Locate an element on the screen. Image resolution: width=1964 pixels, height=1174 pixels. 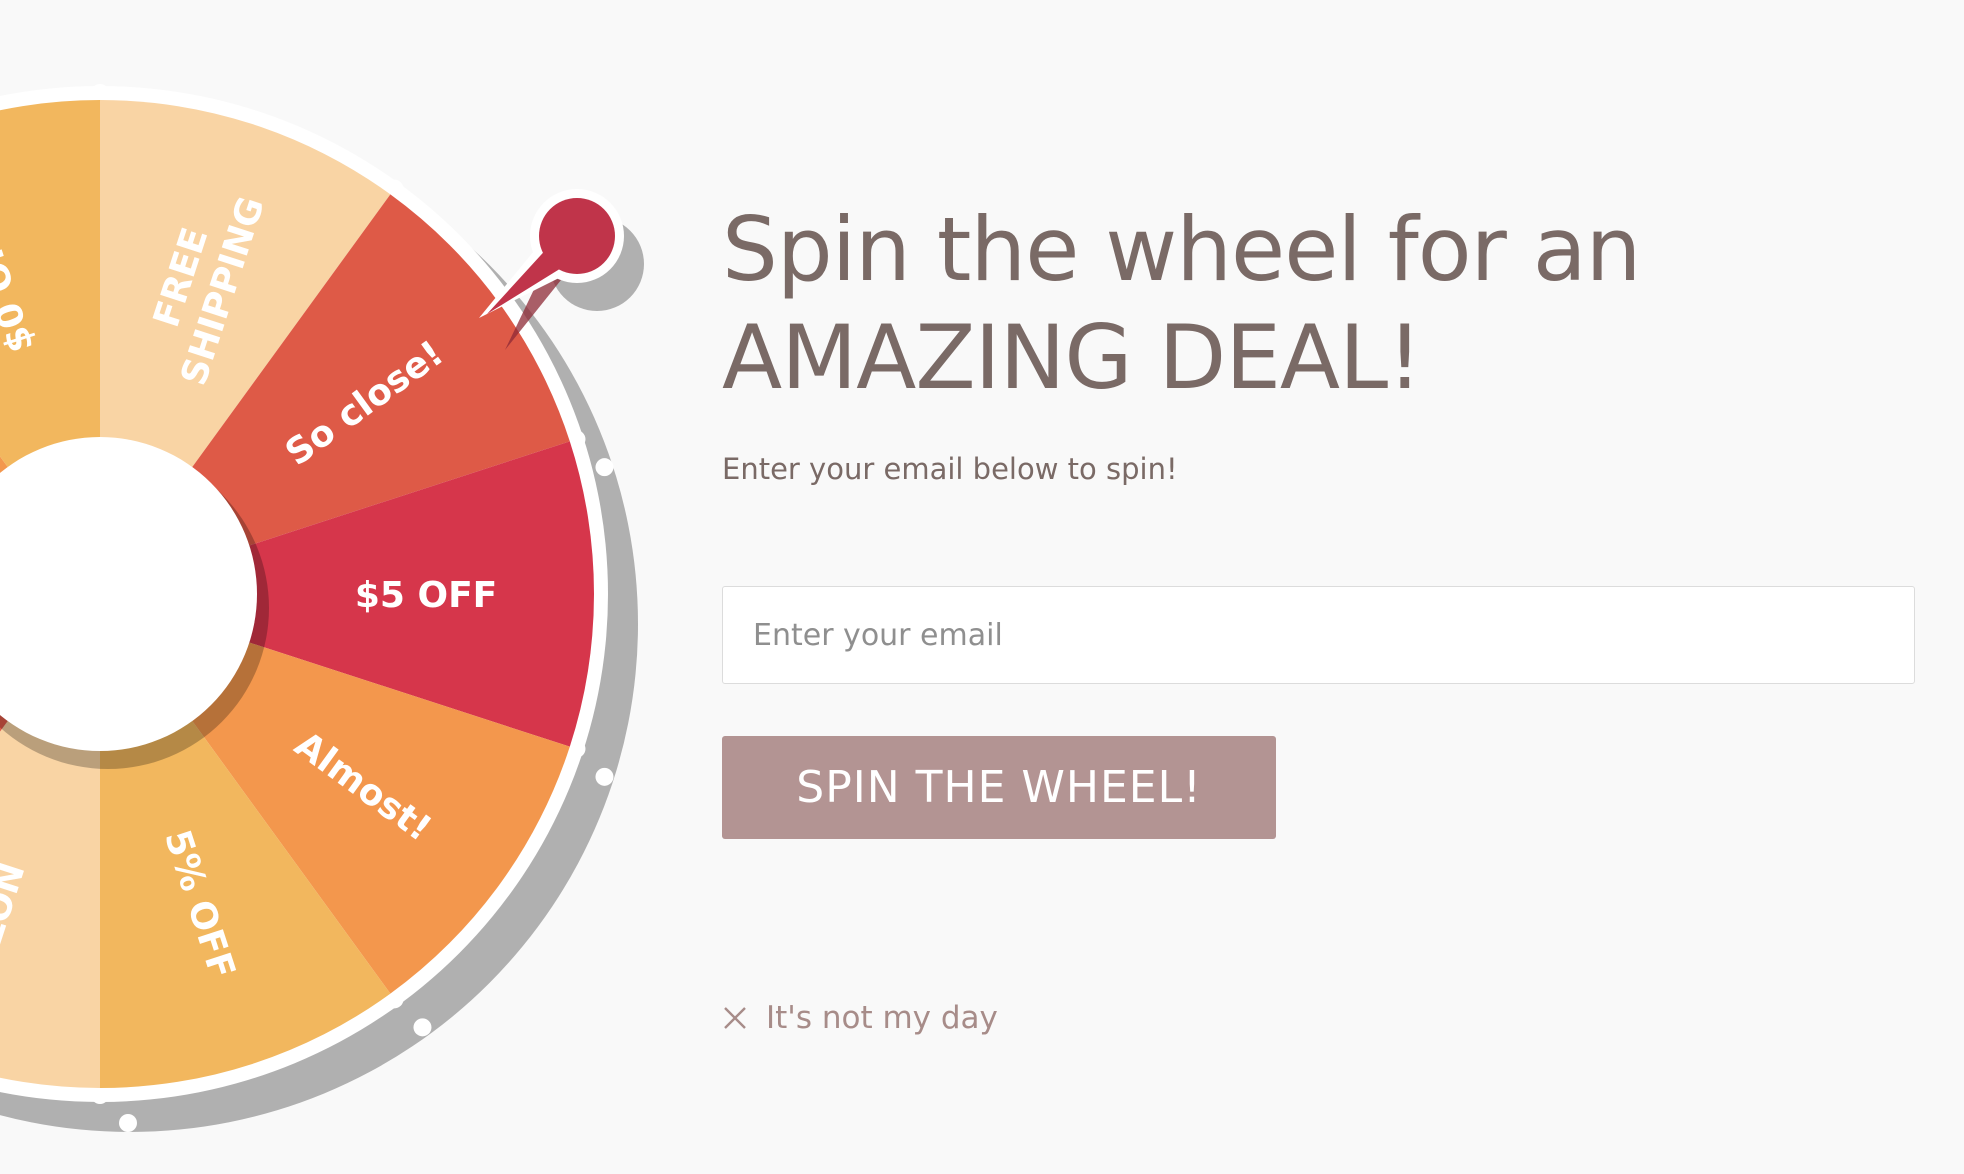
wheel-segment-label: $5 OFF is located at coordinates (426, 595).